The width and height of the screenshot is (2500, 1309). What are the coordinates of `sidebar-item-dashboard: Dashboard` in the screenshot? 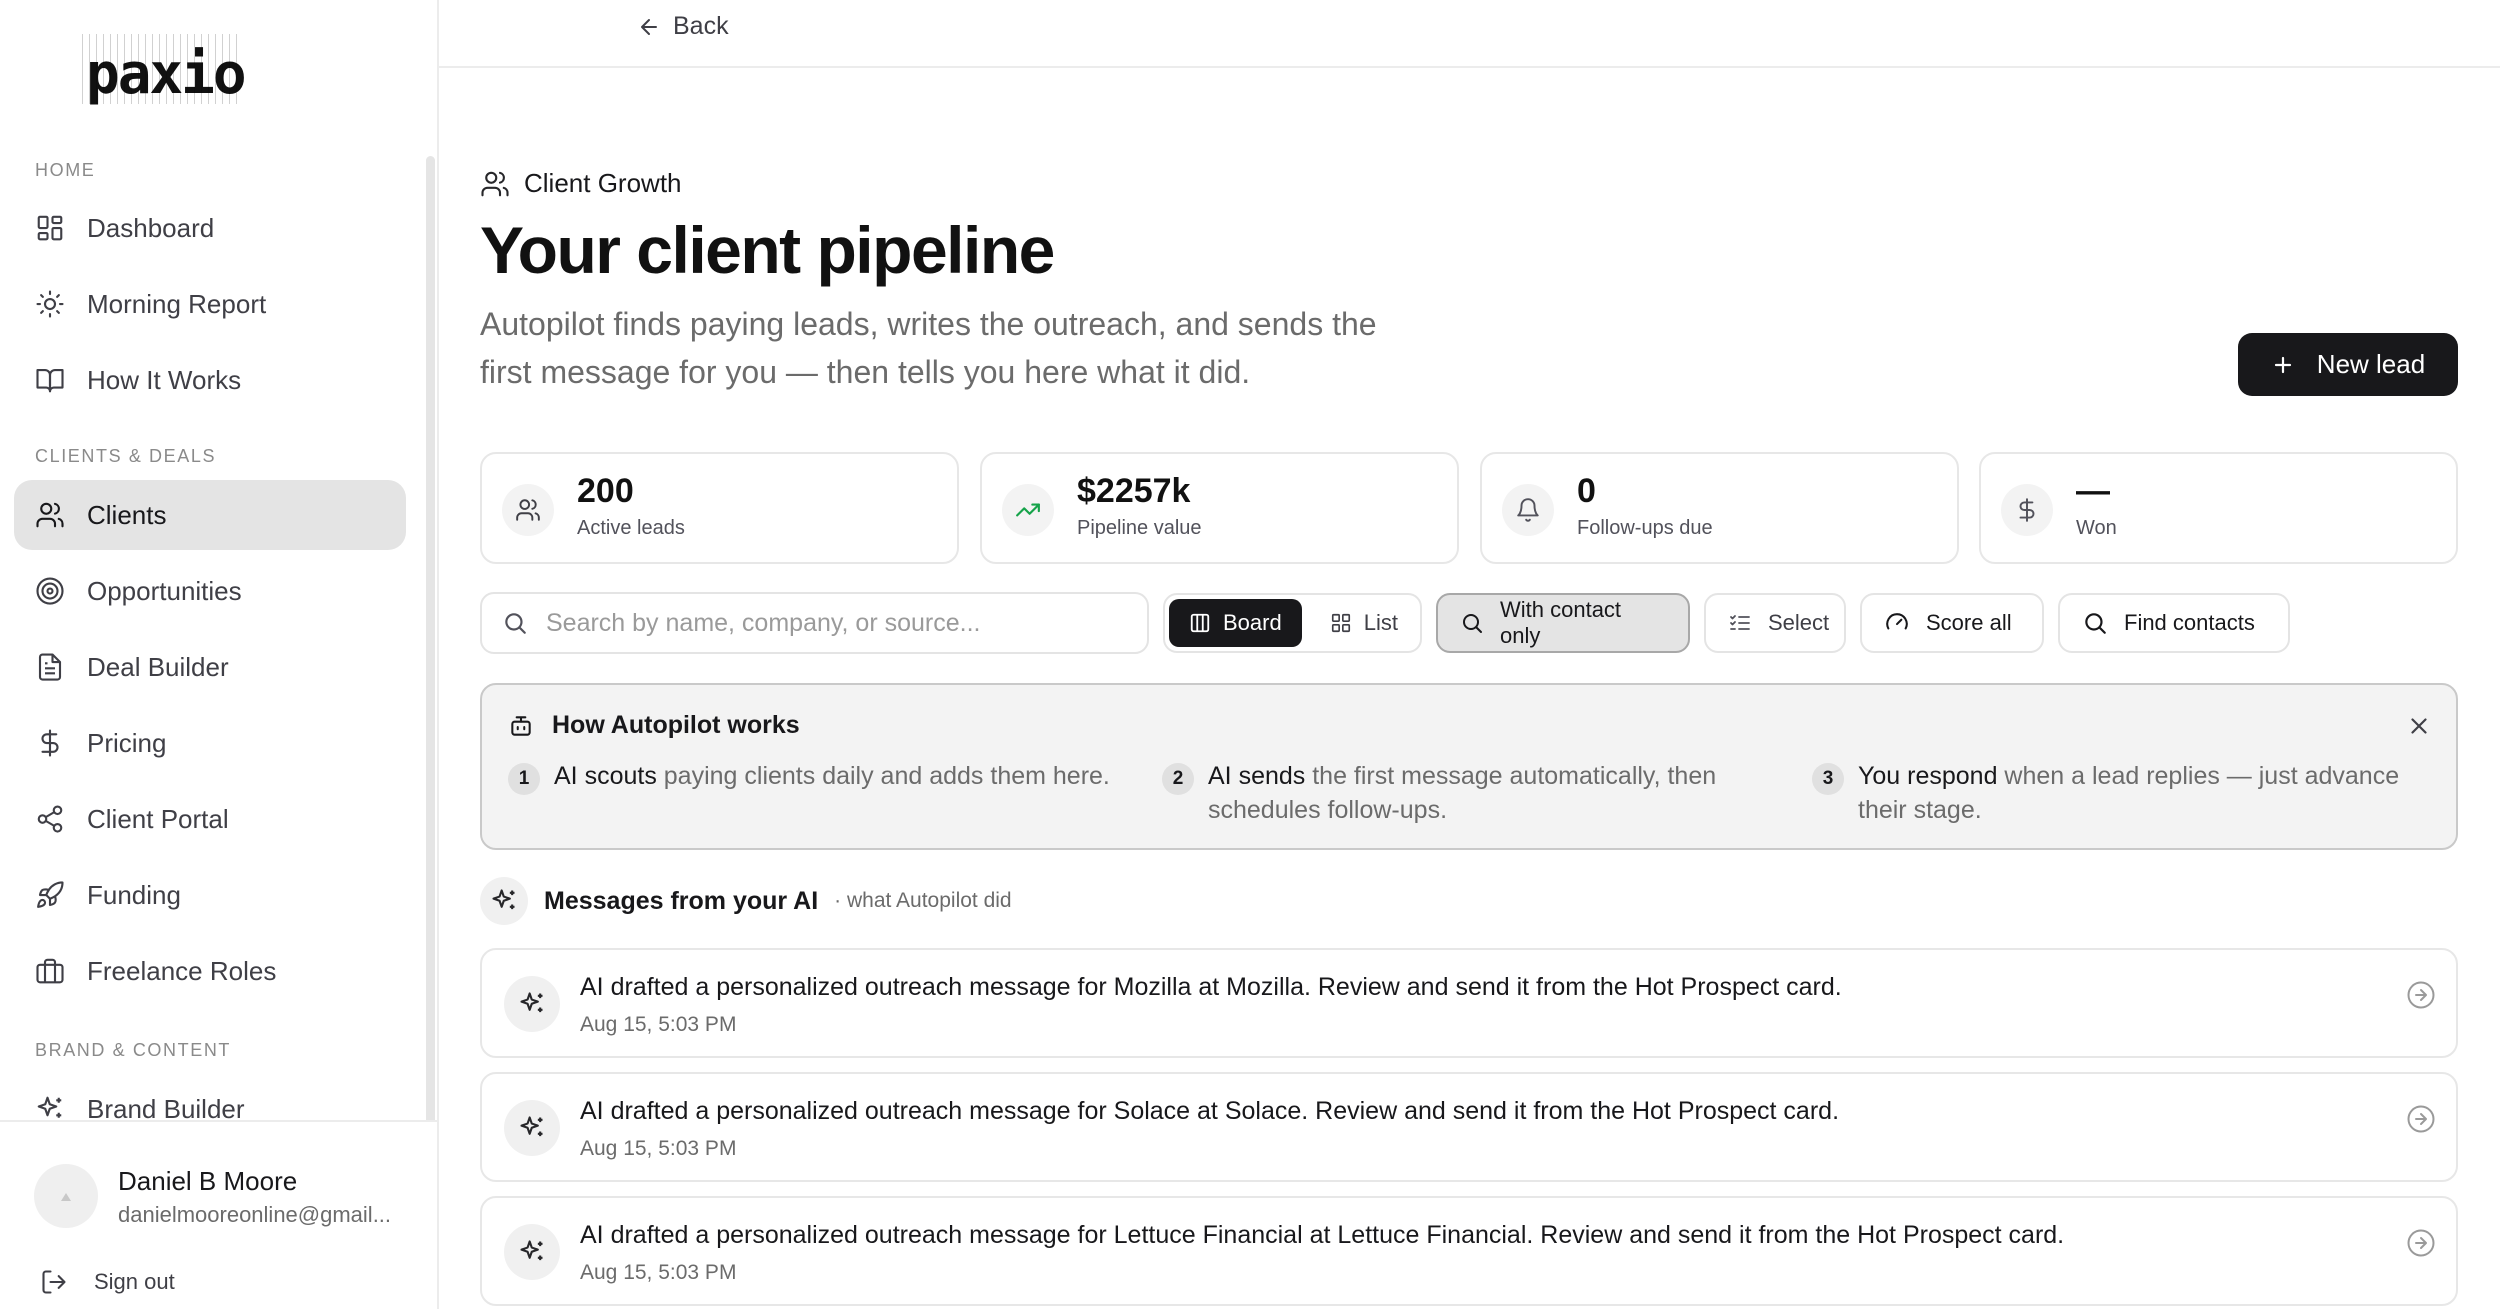 It's located at (210, 228).